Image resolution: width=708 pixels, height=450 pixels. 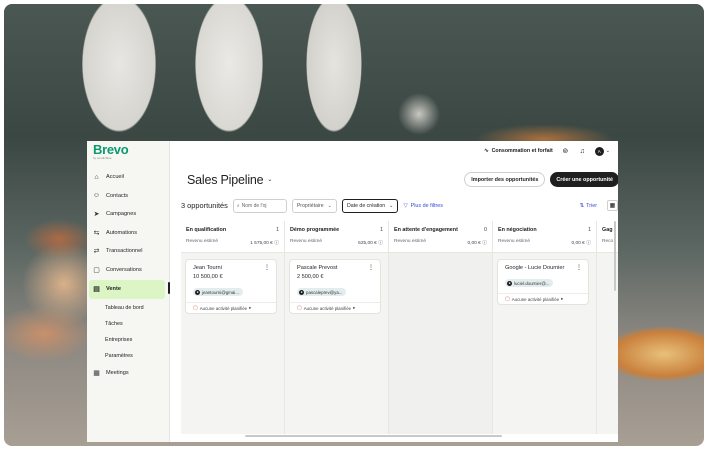 I want to click on sidebar-item-contacts: ☺ Contacts, so click(x=128, y=196).